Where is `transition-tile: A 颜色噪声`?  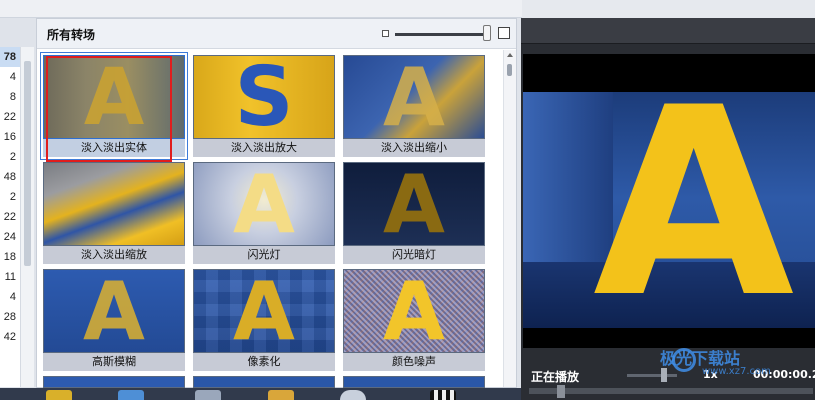 transition-tile: A 颜色噪声 is located at coordinates (414, 321).